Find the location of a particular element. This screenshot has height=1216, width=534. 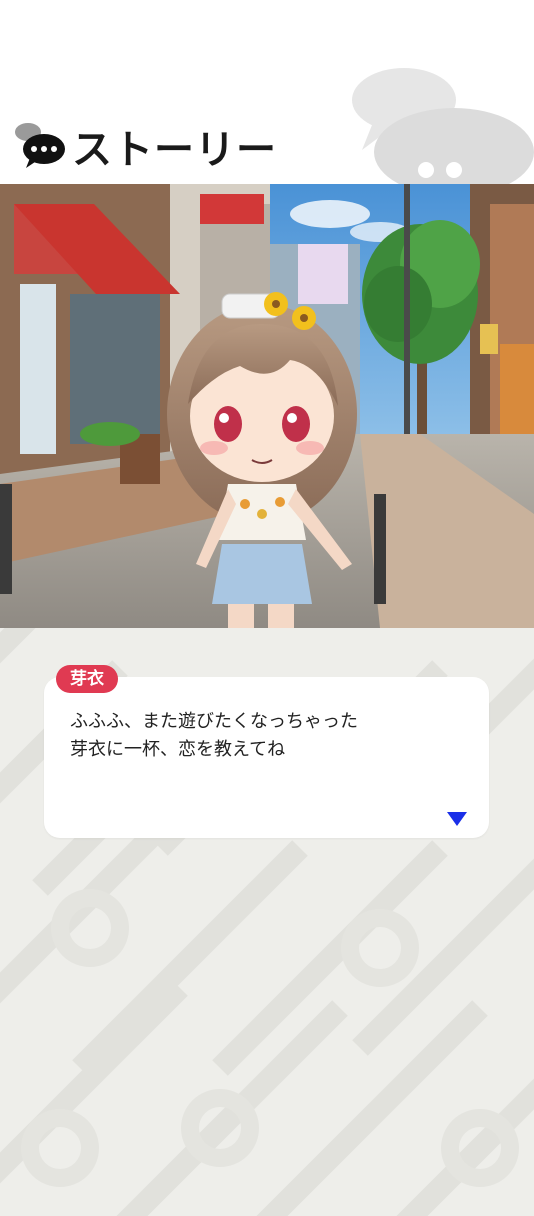

chat-bubble-icon is located at coordinates (41, 146).